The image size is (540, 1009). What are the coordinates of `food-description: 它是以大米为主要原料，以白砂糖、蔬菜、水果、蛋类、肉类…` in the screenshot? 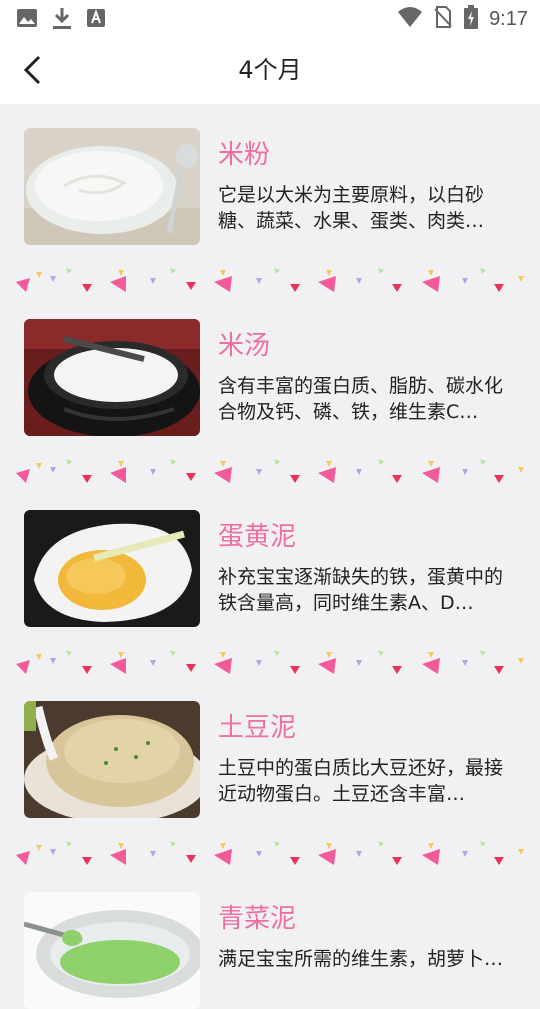 It's located at (351, 208).